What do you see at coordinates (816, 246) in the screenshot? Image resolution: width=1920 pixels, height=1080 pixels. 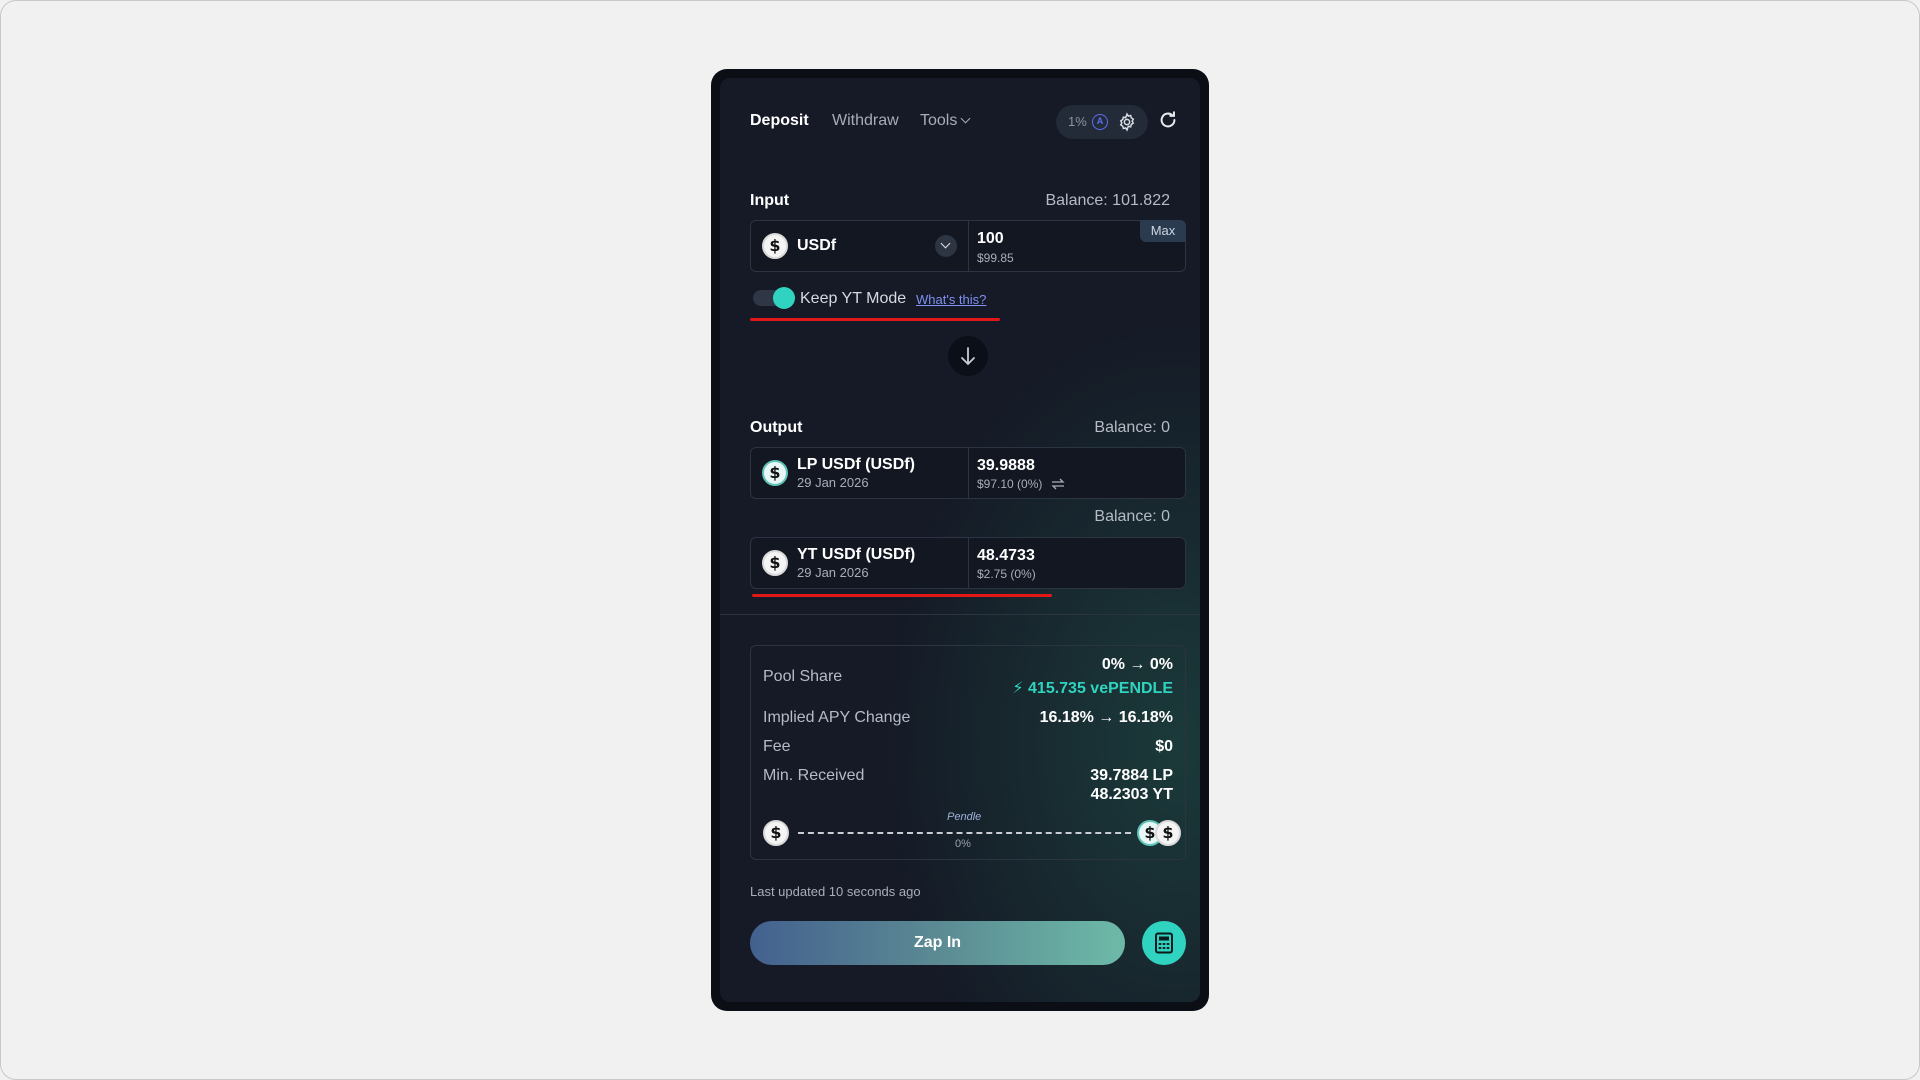 I see `input-token-name: USDf` at bounding box center [816, 246].